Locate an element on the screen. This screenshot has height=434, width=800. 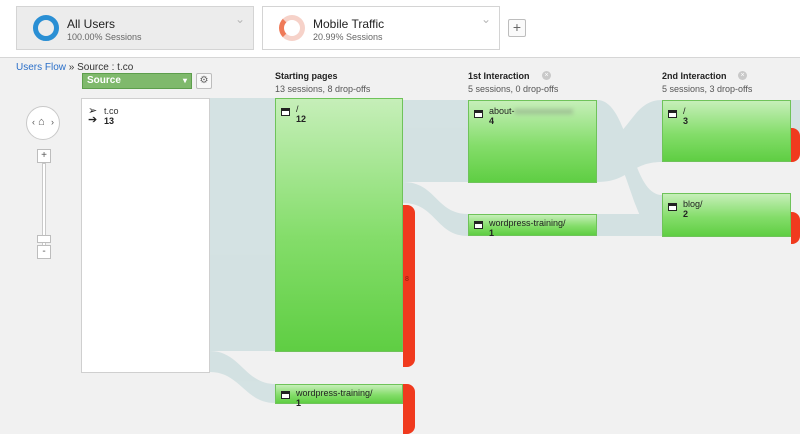
page-path: blog/ is located at coordinates (693, 204).